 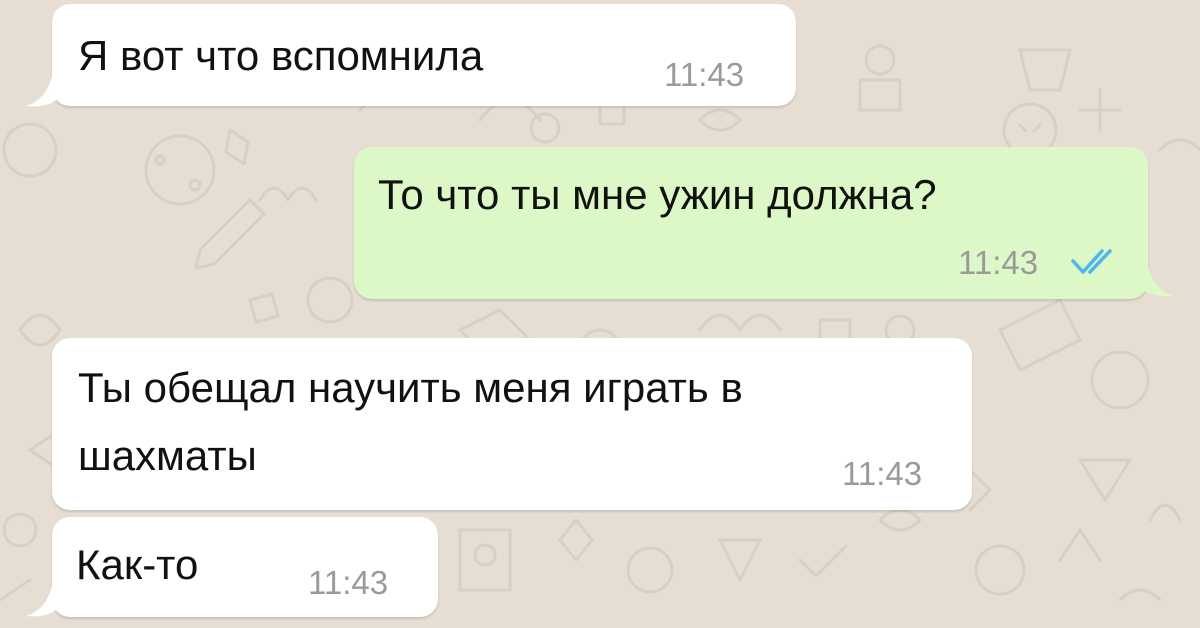 I want to click on message-text: Как-то, so click(x=137, y=564).